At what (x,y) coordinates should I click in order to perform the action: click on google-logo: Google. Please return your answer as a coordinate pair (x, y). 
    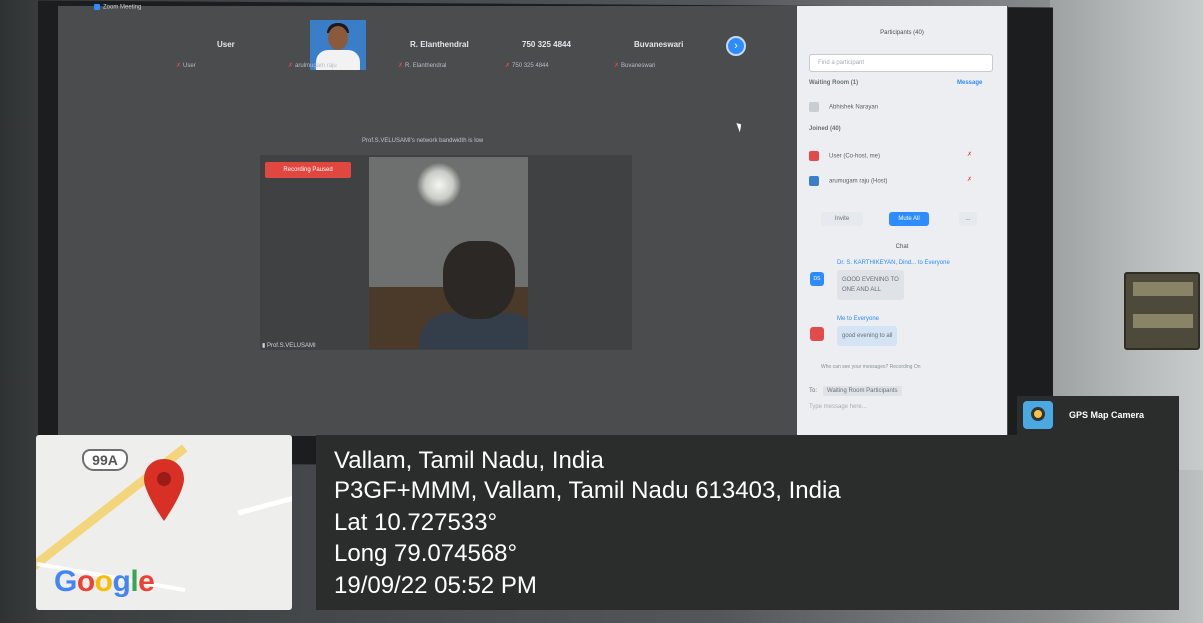
    Looking at the image, I should click on (104, 582).